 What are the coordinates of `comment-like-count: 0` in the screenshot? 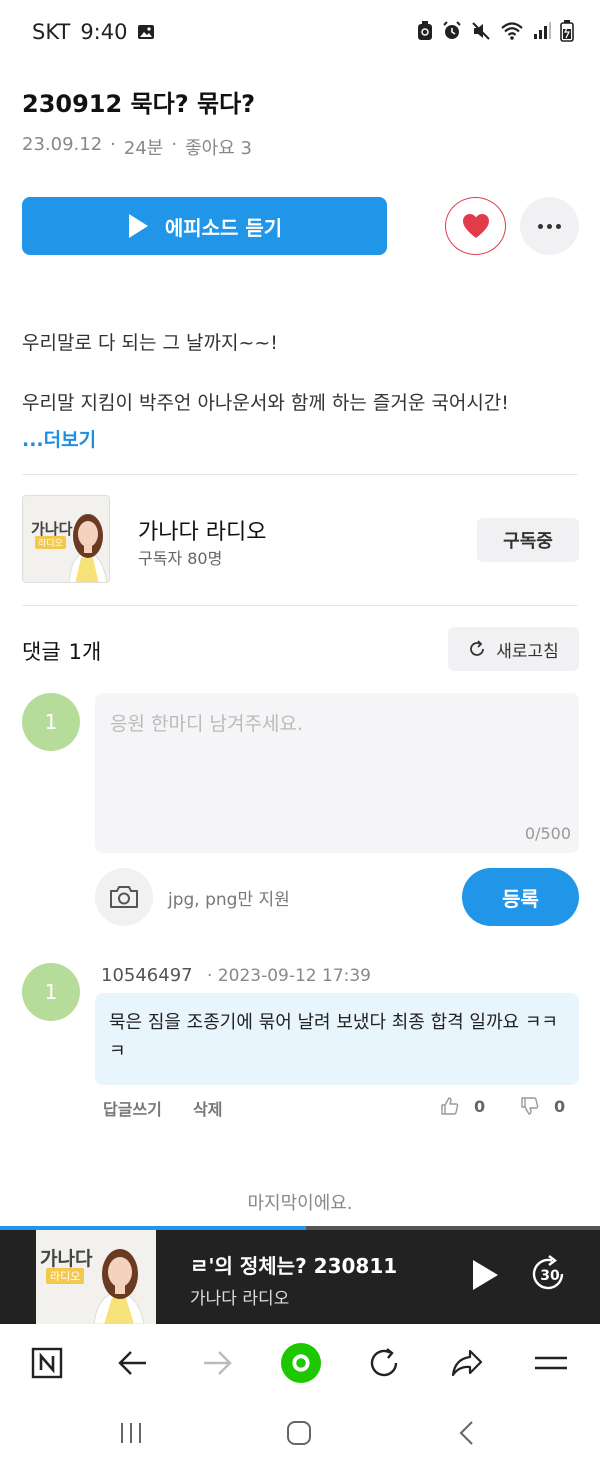 It's located at (480, 1106).